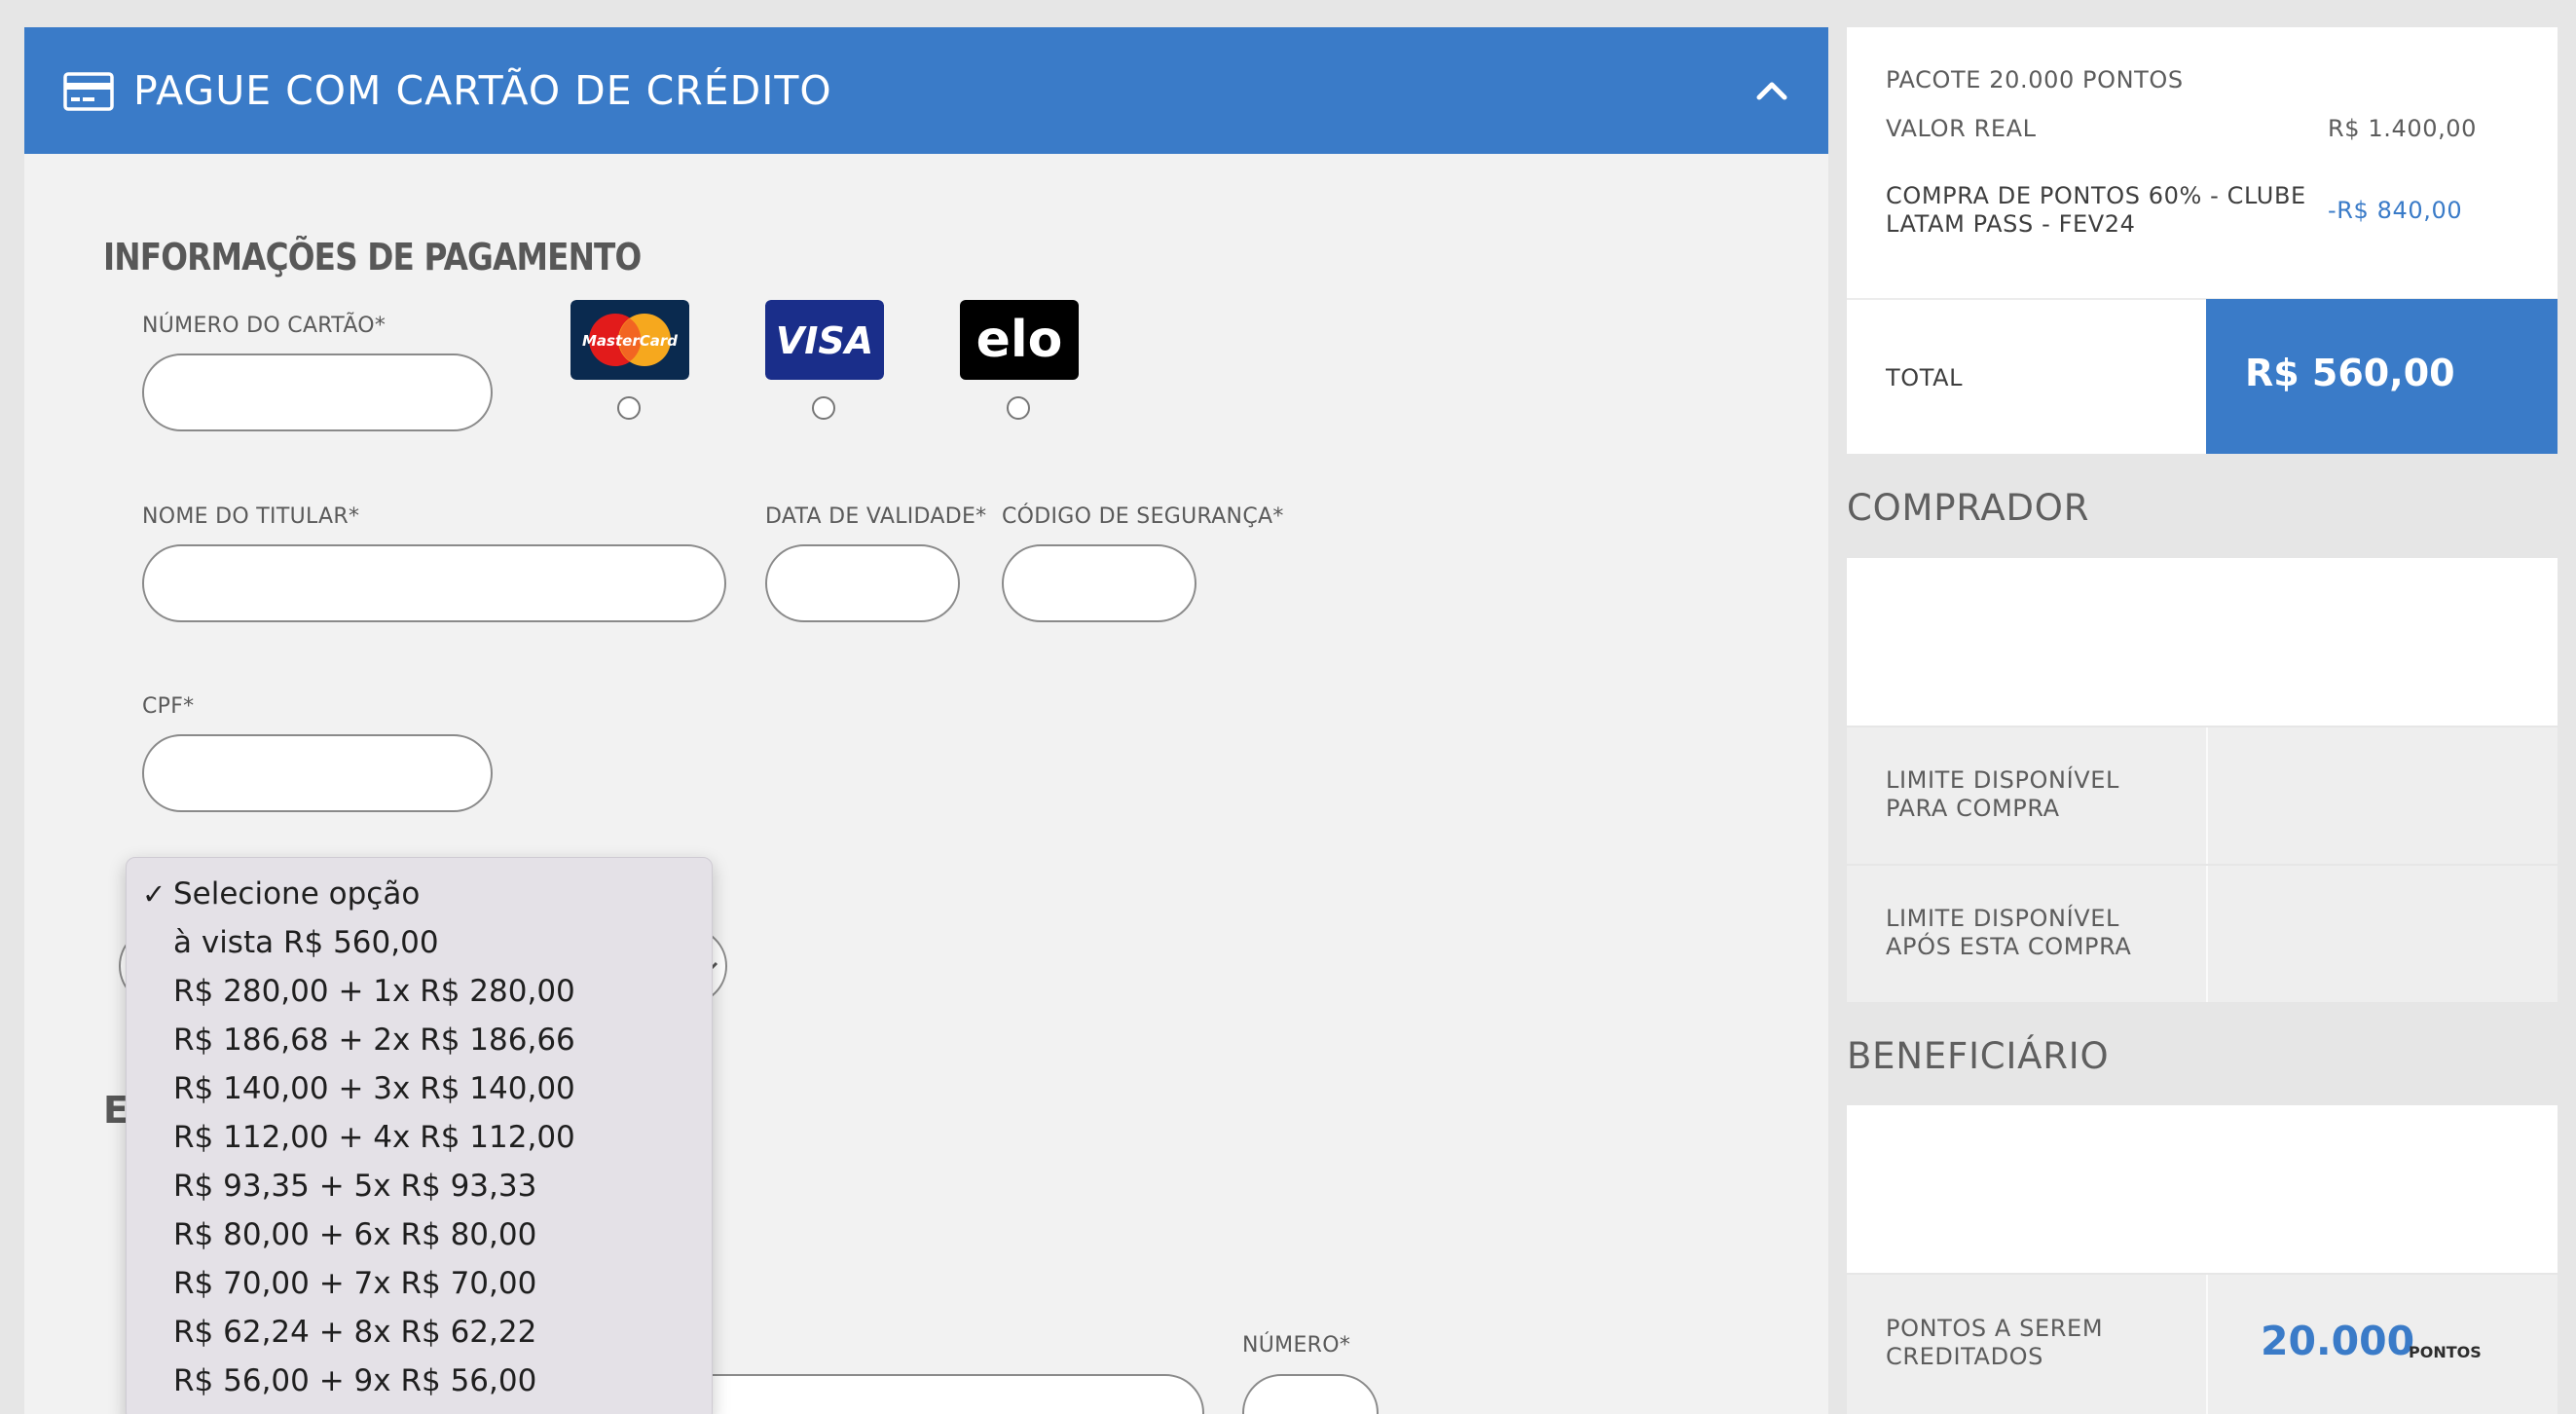 The image size is (2576, 1414). I want to click on discount-label-line1: COMPRA DE PONTOS 60% - CLUBE, so click(2096, 195).